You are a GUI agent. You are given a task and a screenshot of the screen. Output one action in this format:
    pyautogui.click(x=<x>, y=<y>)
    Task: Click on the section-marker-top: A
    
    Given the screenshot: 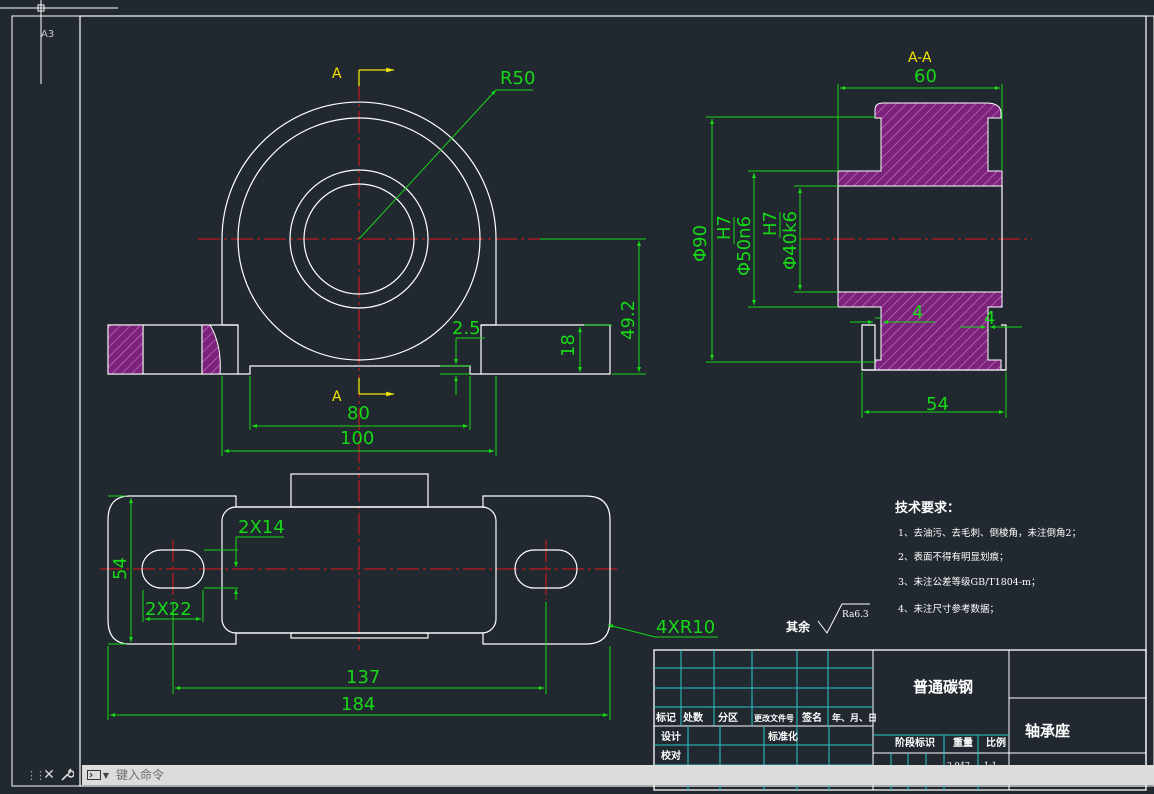 What is the action you would take?
    pyautogui.click(x=363, y=76)
    